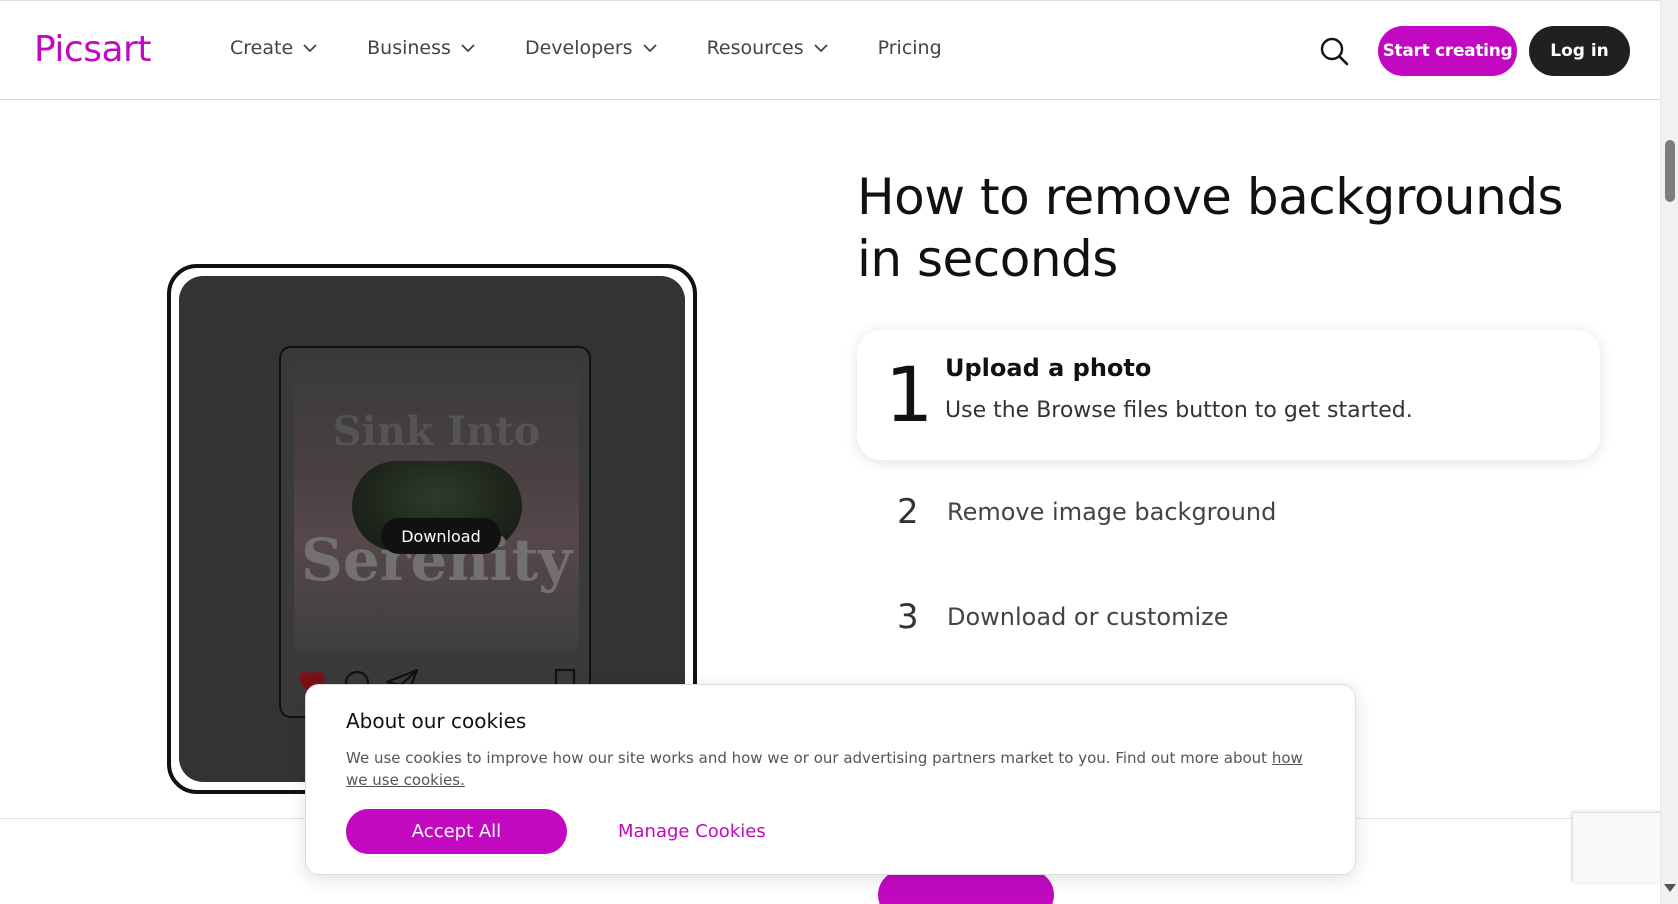 This screenshot has width=1678, height=904. I want to click on nav-developers: Developers, so click(592, 48).